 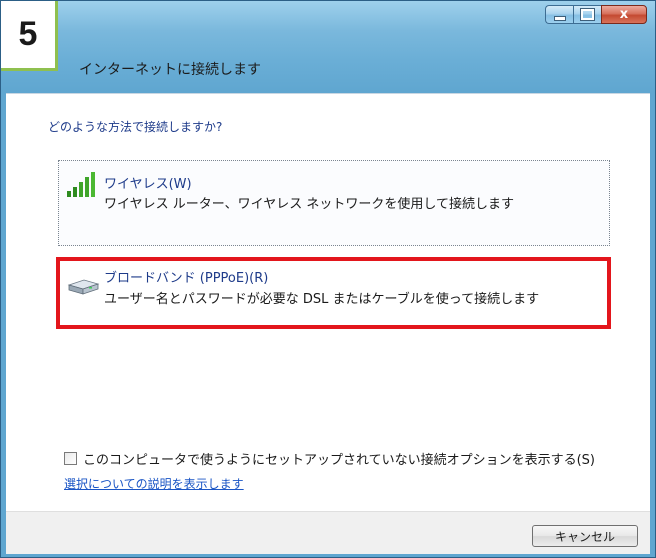 I want to click on minimize-icon, so click(x=559, y=18).